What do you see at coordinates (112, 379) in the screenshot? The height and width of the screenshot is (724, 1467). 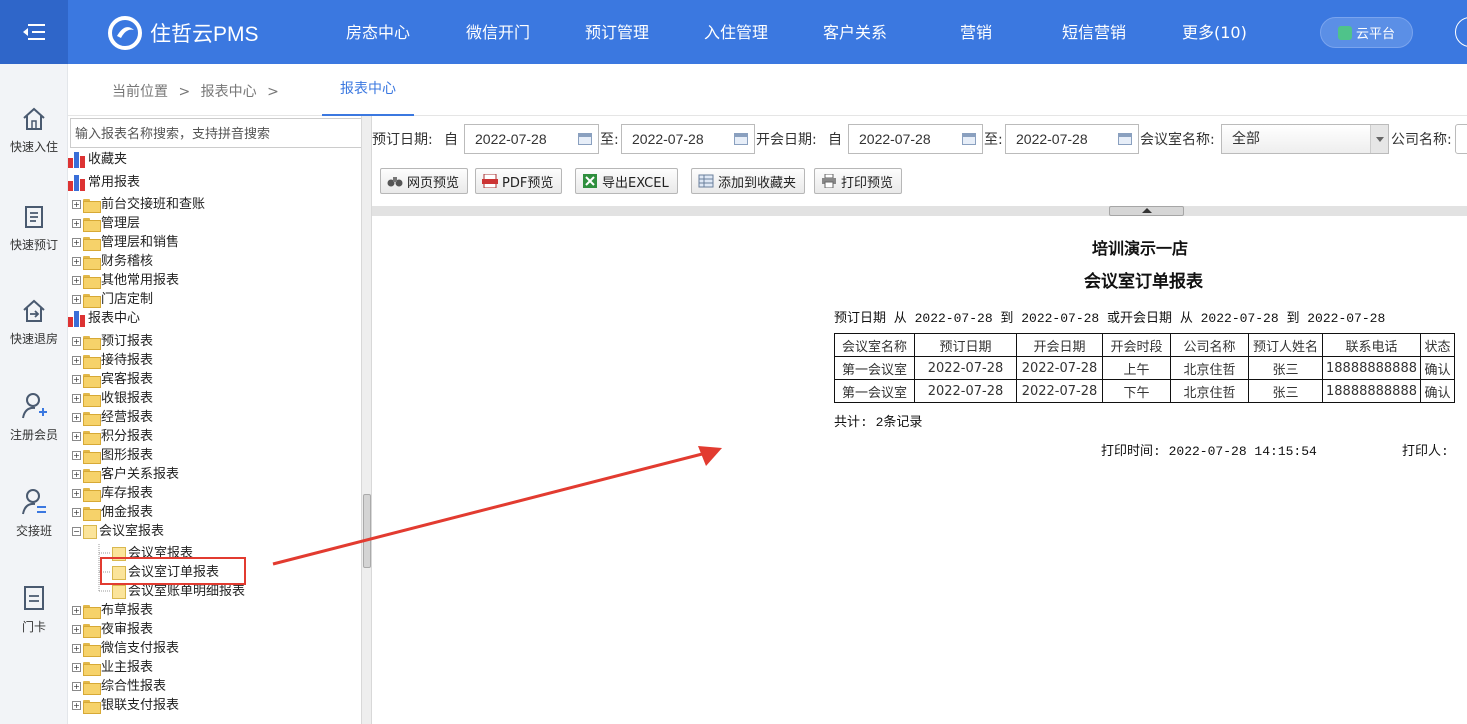 I see `tree-node-guest-reports: + 宾客报表` at bounding box center [112, 379].